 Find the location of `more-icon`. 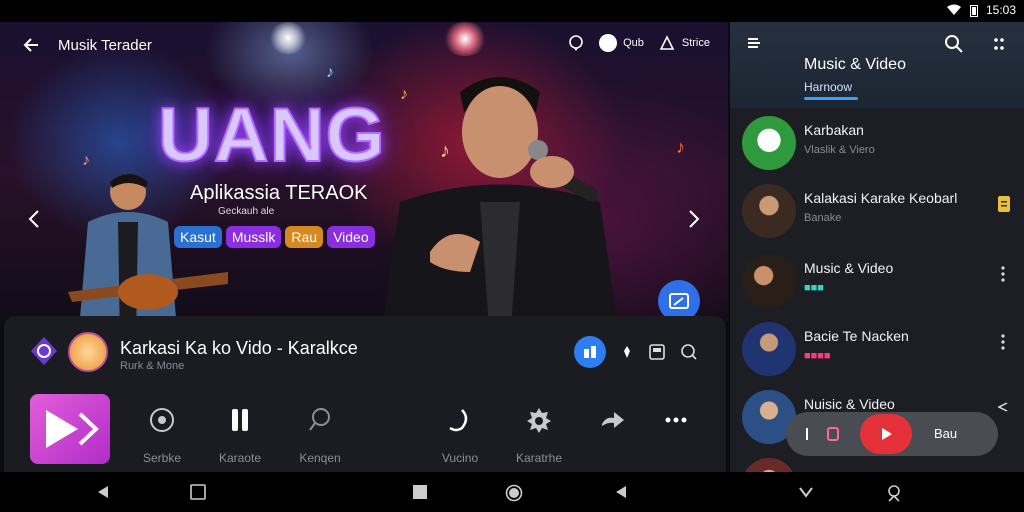

more-icon is located at coordinates (676, 420).